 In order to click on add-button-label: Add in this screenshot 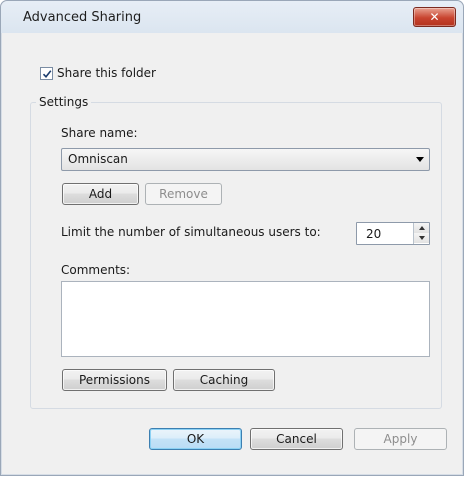, I will do `click(100, 194)`.